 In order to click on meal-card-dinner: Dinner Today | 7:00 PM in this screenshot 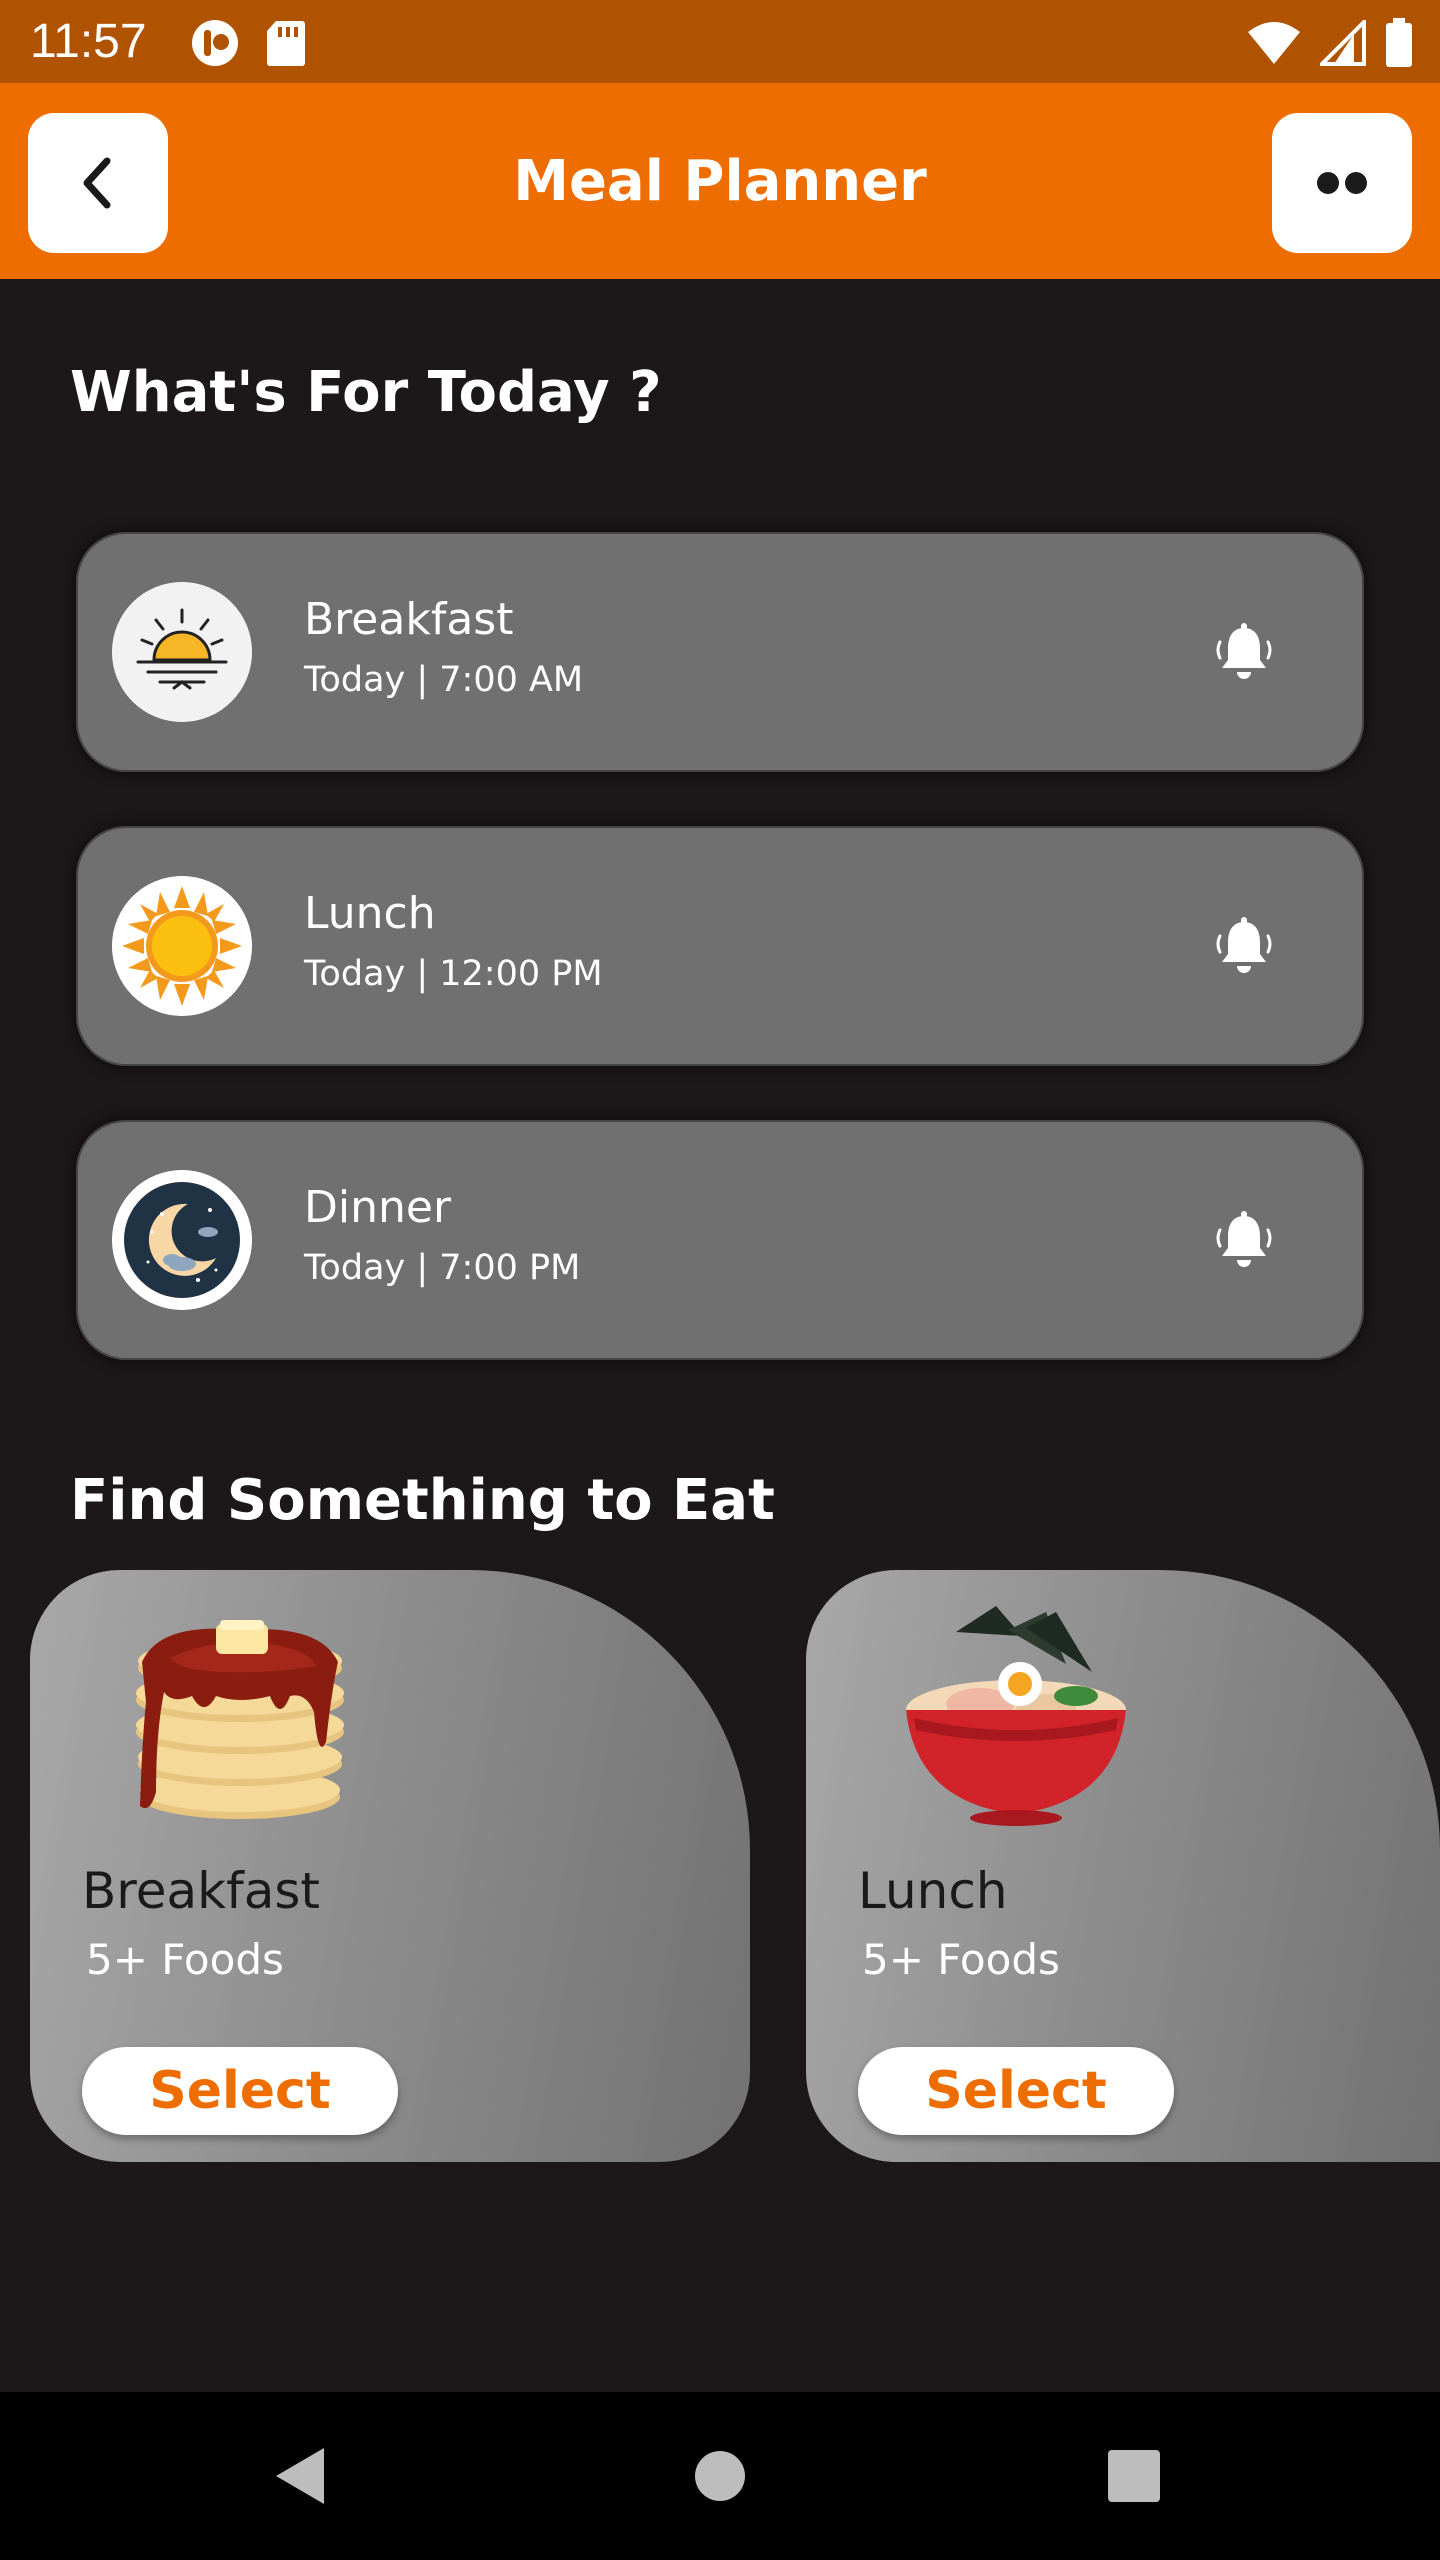, I will do `click(720, 1240)`.